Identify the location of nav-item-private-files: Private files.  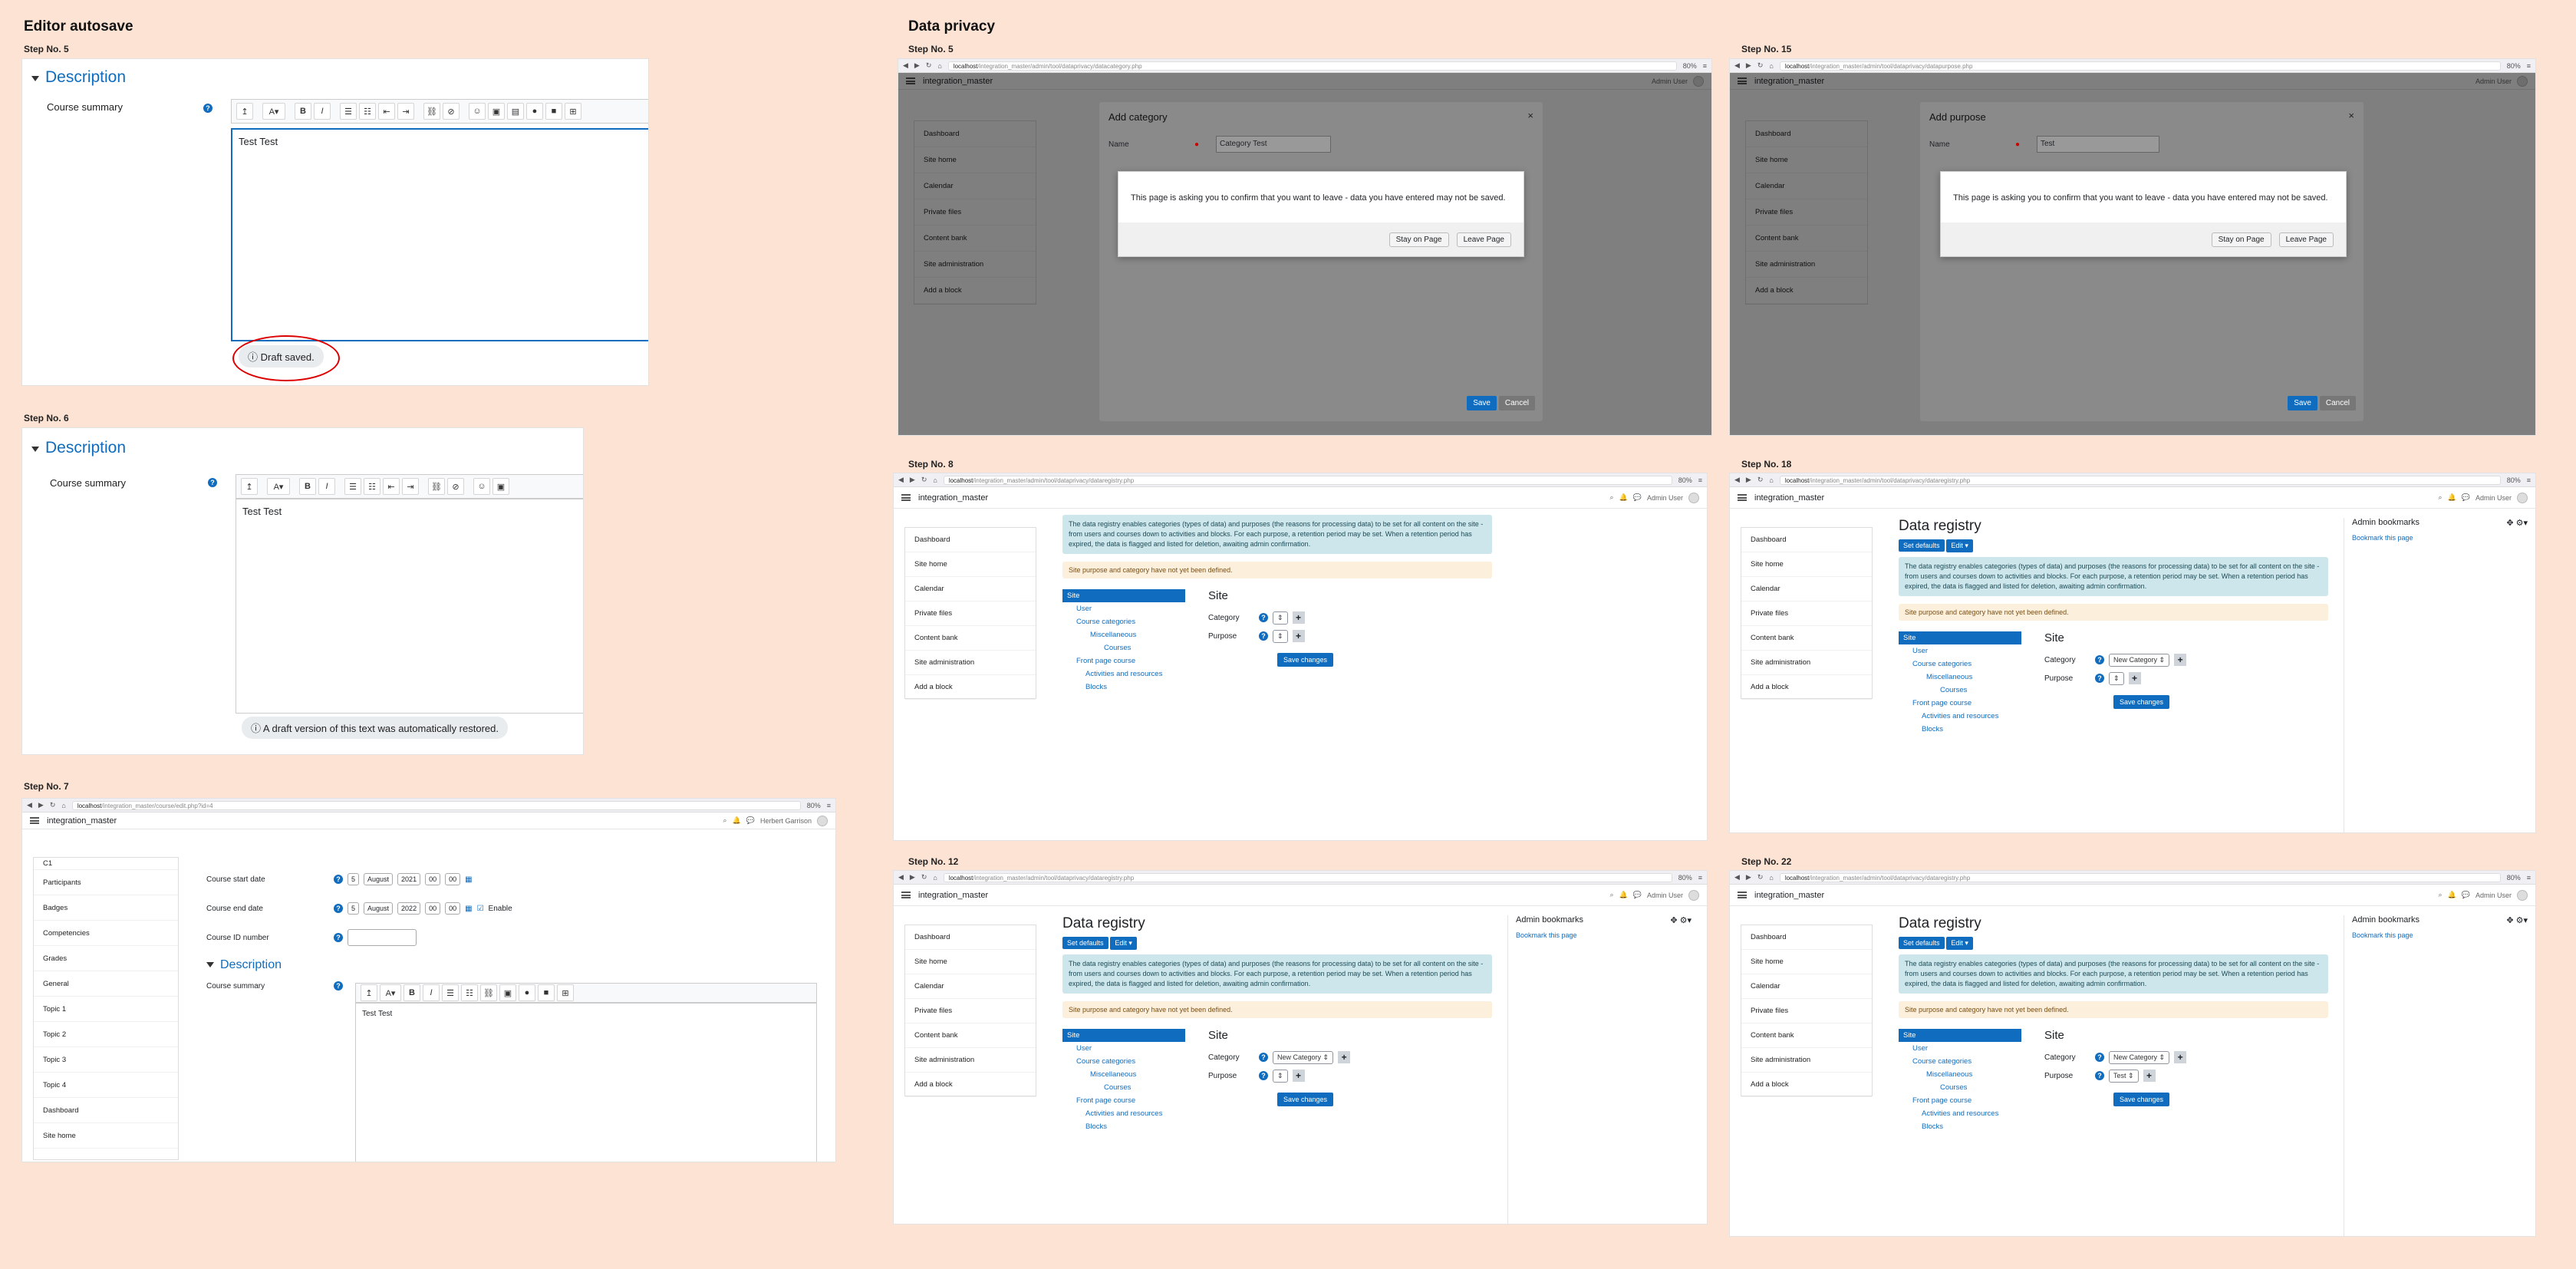
(1806, 614).